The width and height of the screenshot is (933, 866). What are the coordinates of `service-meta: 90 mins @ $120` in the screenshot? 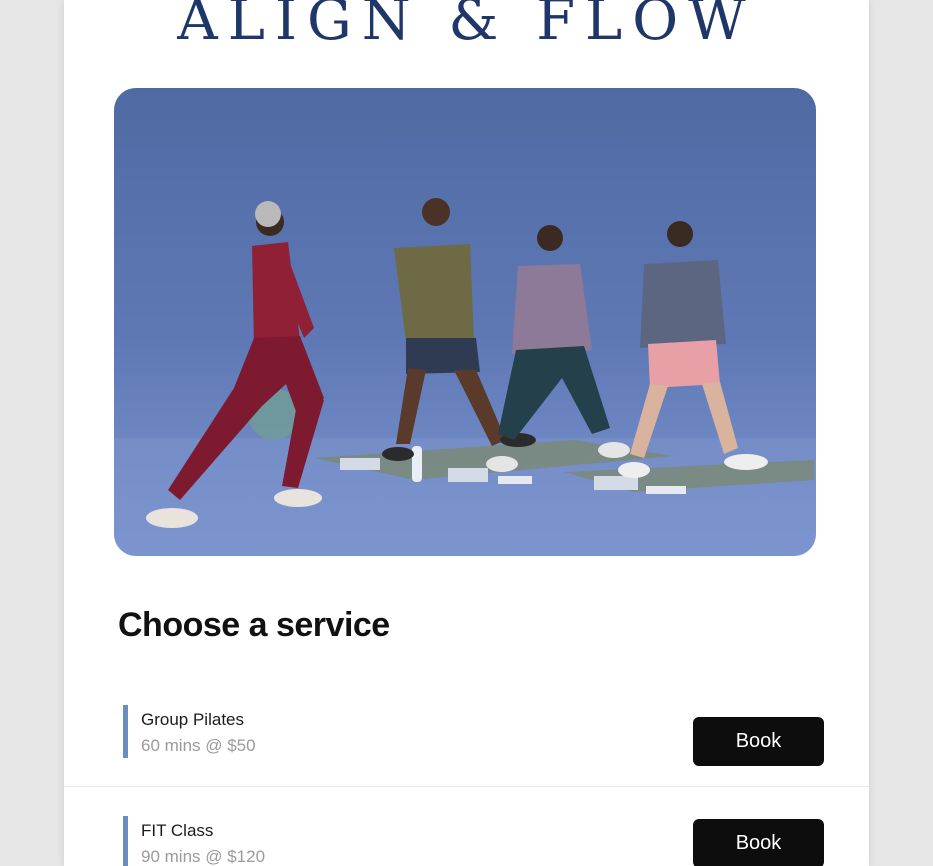 It's located at (203, 856).